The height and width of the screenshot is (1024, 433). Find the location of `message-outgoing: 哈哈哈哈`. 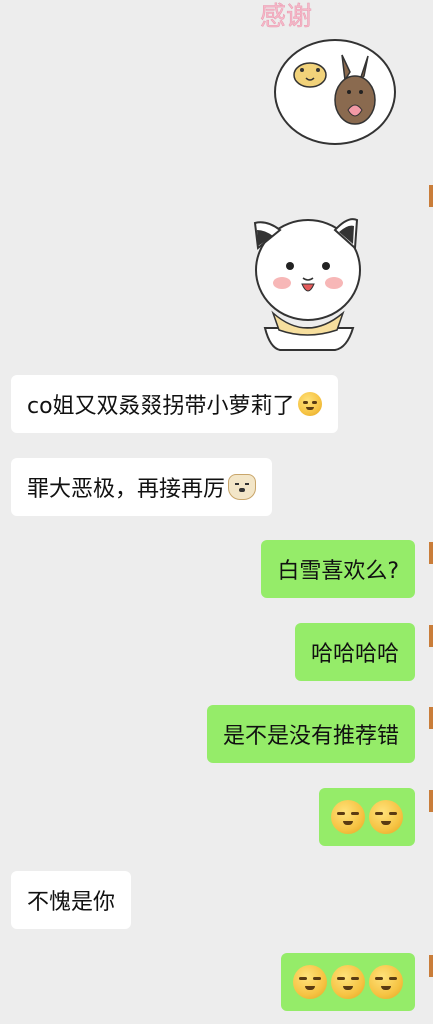

message-outgoing: 哈哈哈哈 is located at coordinates (354, 652).